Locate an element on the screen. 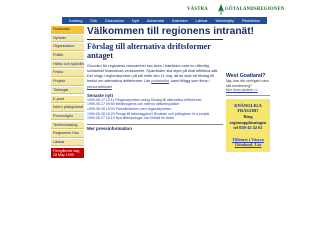  title-divider is located at coordinates (155, 39).